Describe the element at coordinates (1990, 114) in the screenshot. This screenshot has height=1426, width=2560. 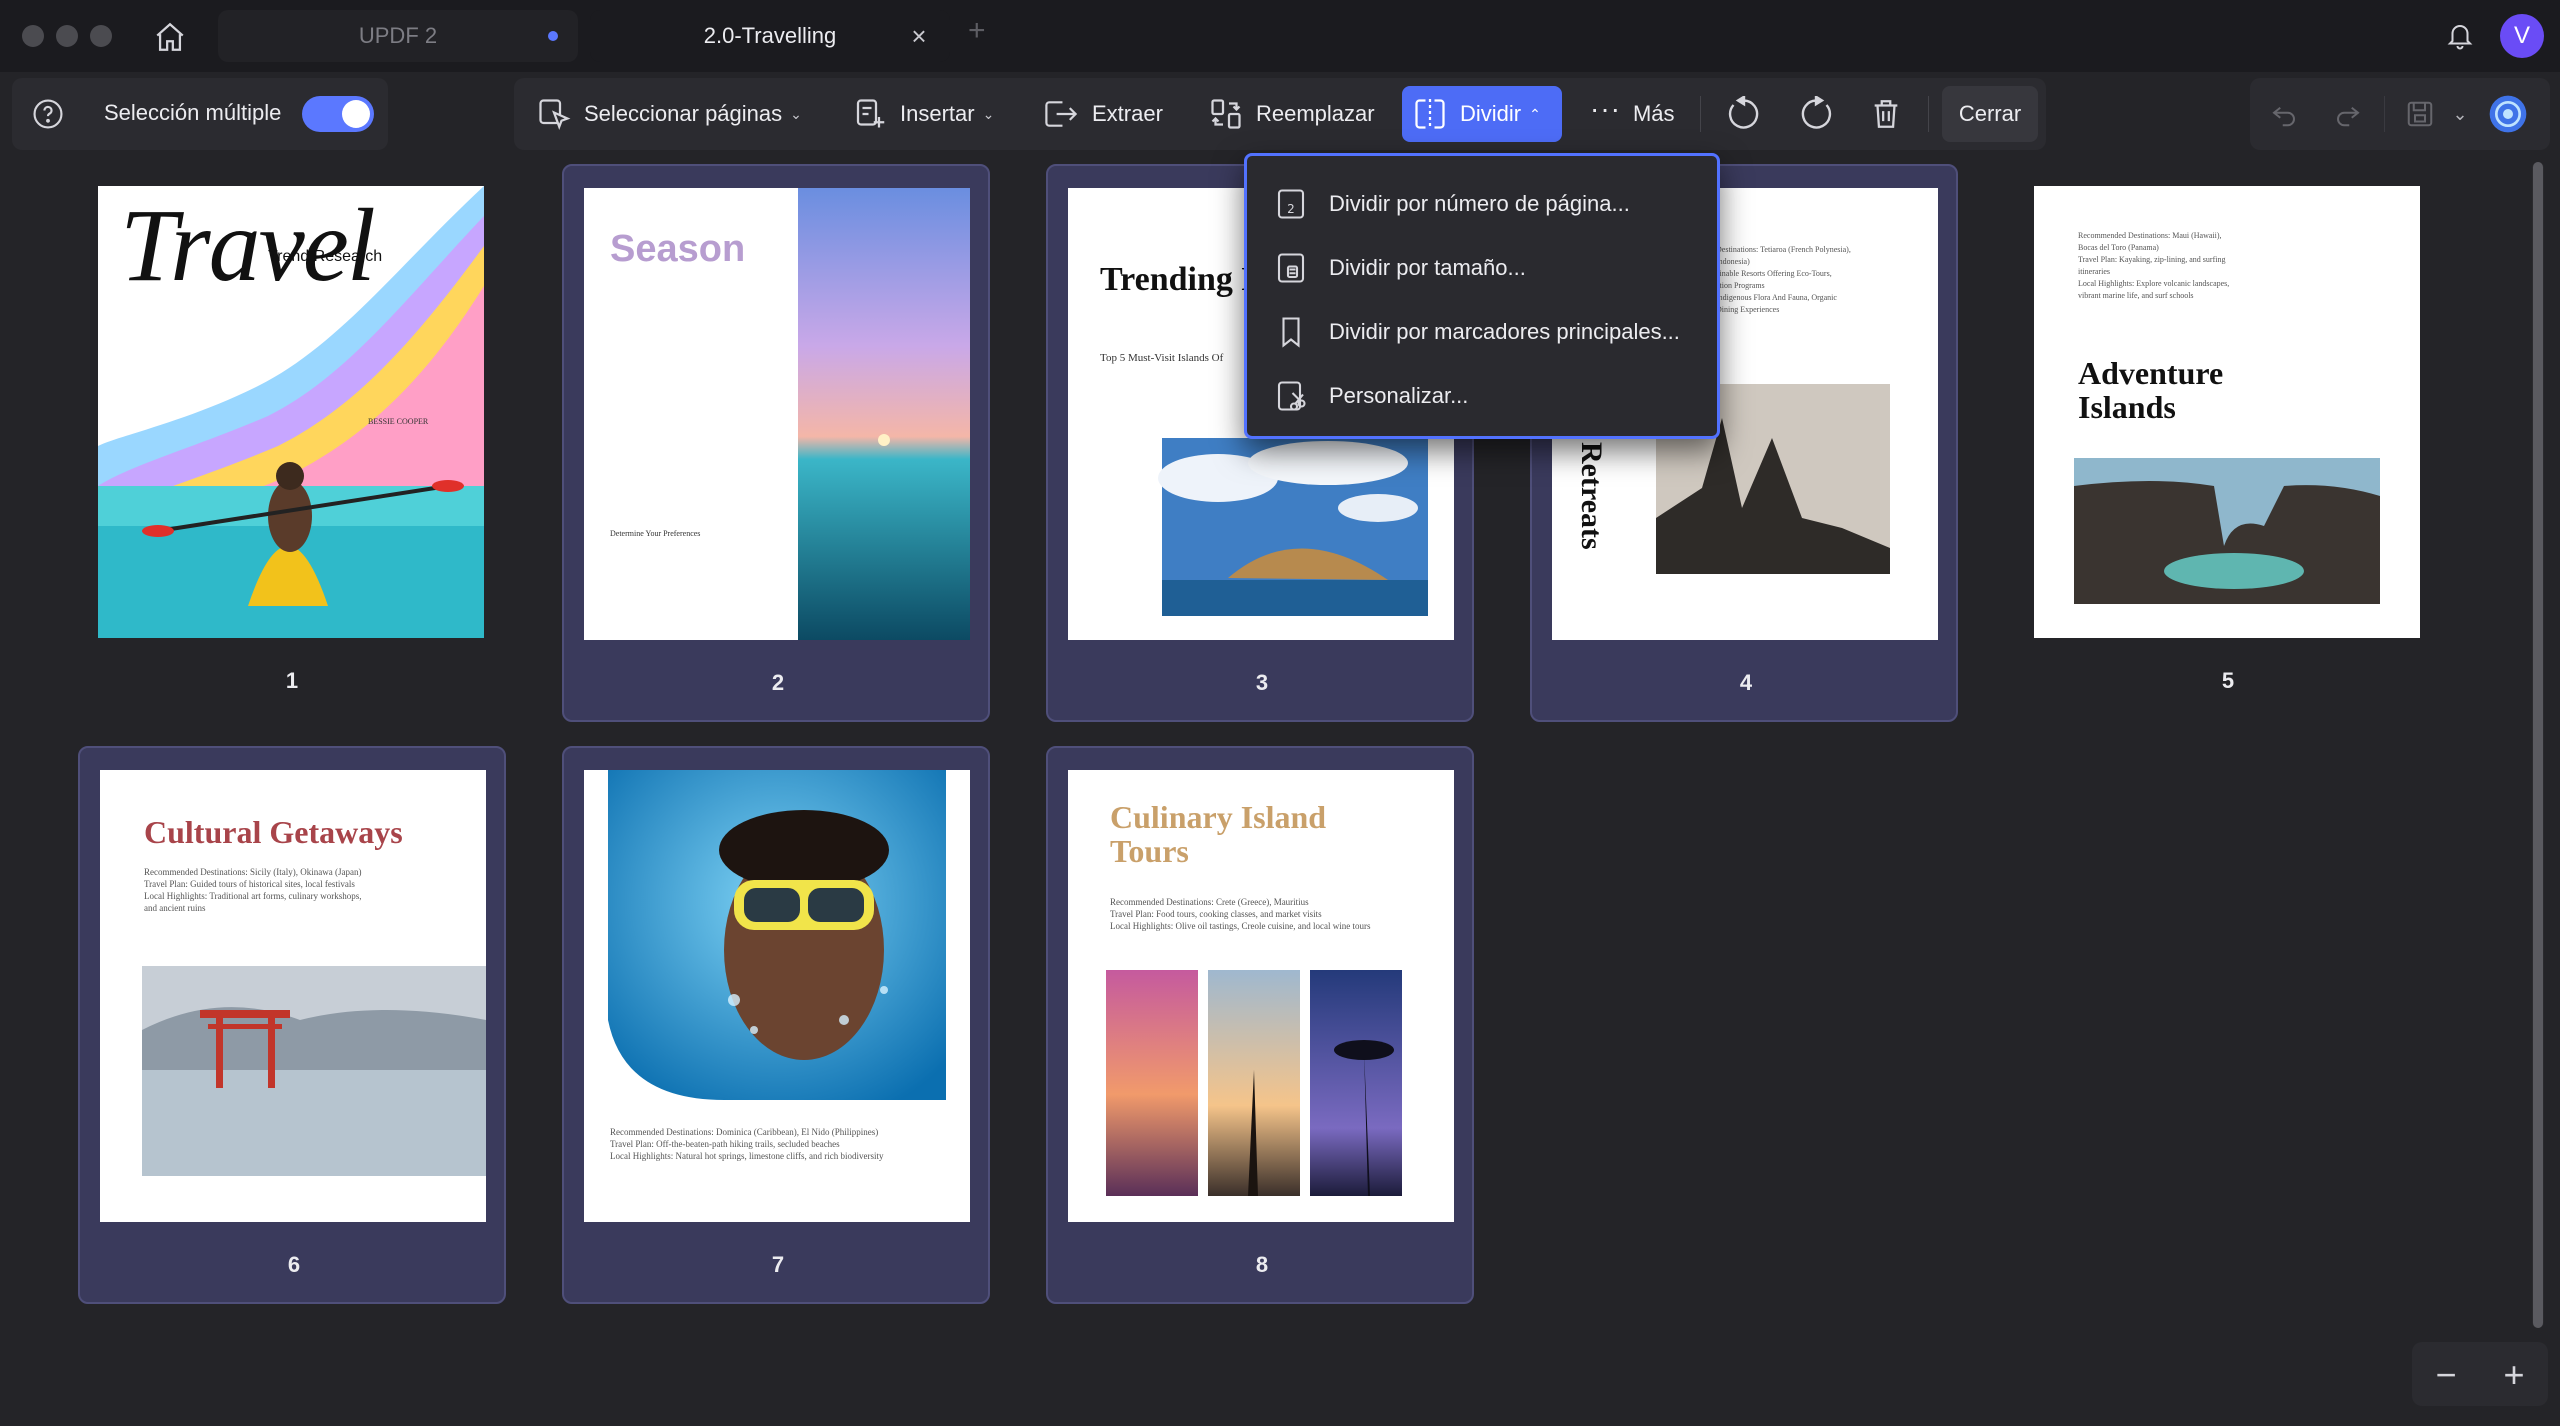
I see `close-page-tools-button: Cerrar` at that location.